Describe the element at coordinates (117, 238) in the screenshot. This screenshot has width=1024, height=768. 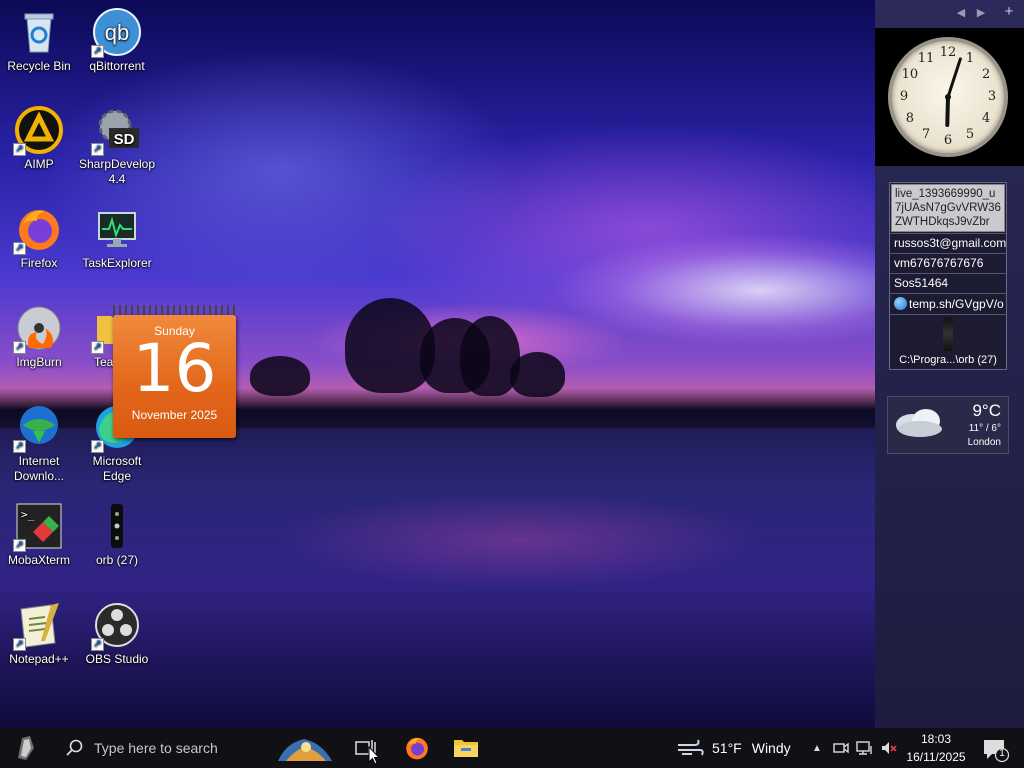
I see `desktop-icon-taskexplorer: TaskExplorer` at that location.